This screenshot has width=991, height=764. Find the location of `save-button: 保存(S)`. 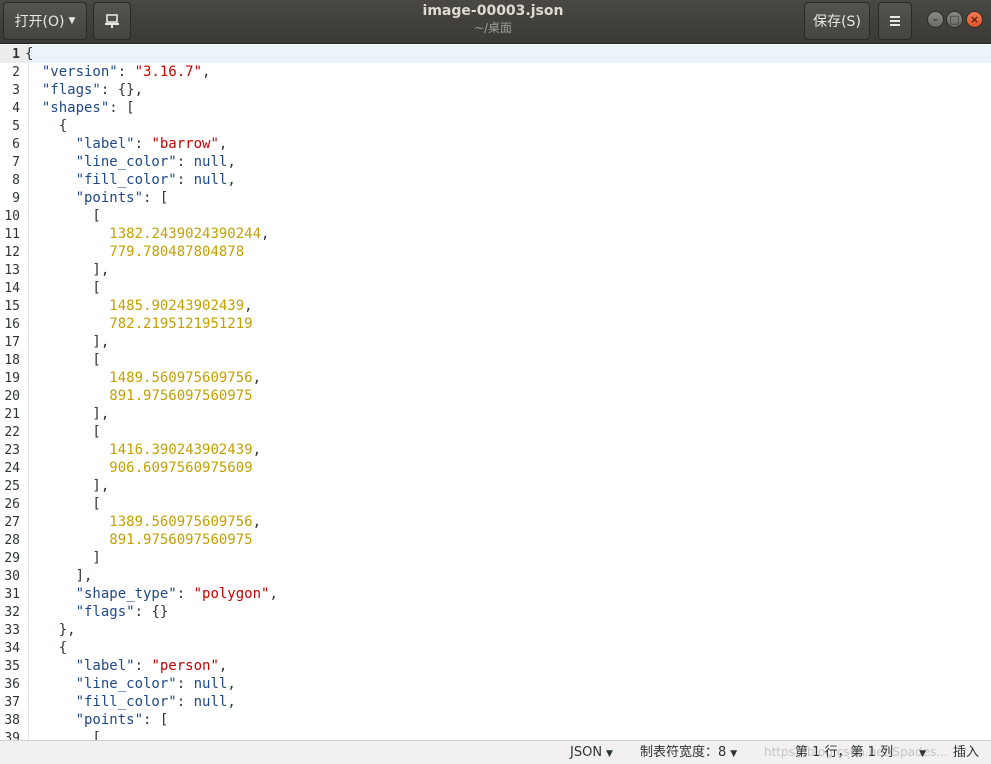

save-button: 保存(S) is located at coordinates (837, 21).